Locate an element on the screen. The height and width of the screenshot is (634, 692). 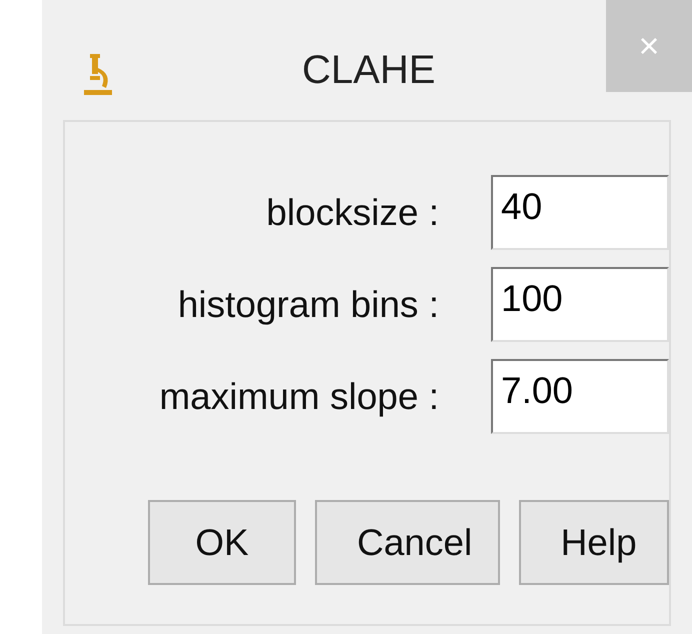
dialog-button: Cancel is located at coordinates (407, 542).